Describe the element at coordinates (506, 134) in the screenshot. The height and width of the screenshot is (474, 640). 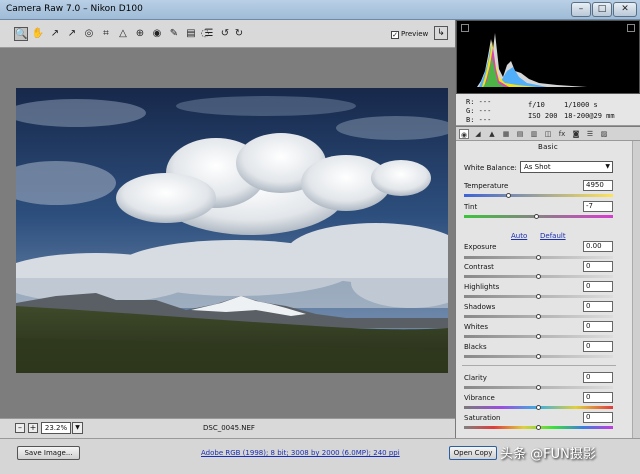
I see `tab-hsl: ▦` at that location.